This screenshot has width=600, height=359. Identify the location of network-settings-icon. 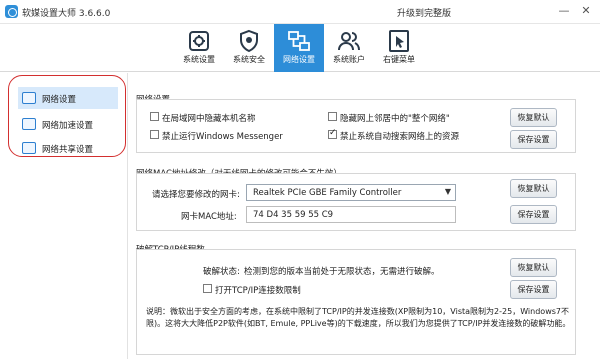
(29, 98).